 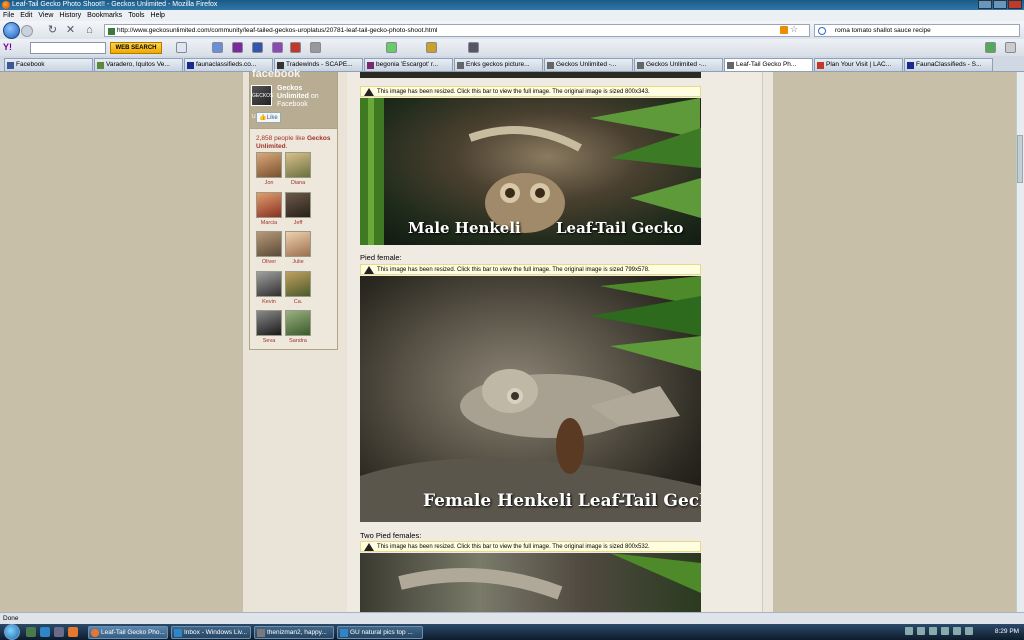 I want to click on toolbar-options-icon, so click(x=1010, y=47).